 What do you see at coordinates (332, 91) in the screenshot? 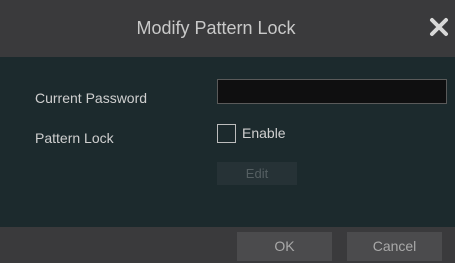
I see `current-password-input` at bounding box center [332, 91].